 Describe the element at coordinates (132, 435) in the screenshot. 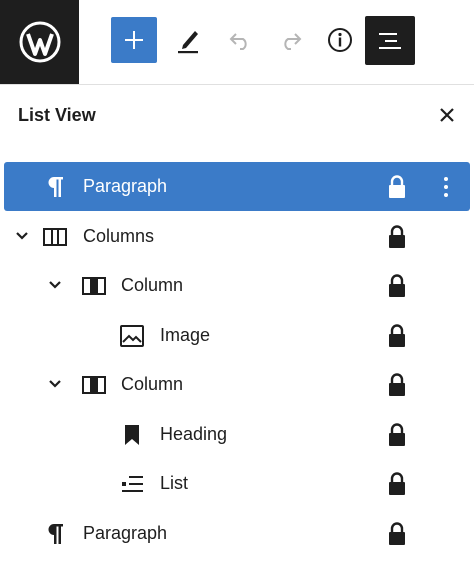

I see `heading-bookmark-icon` at that location.